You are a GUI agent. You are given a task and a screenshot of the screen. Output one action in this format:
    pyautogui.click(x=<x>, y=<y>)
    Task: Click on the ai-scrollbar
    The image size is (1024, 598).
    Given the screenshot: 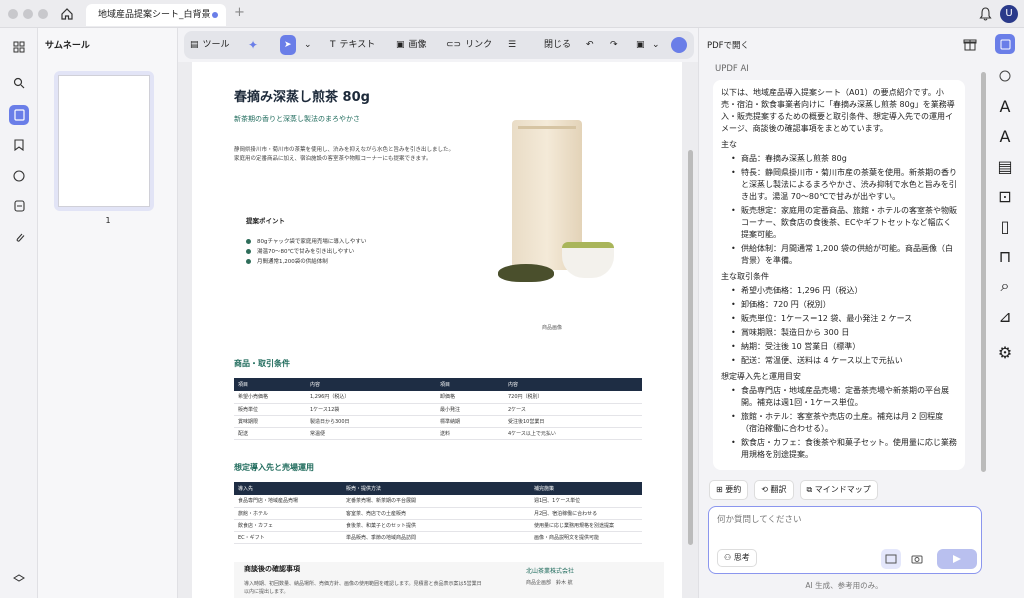 What is the action you would take?
    pyautogui.click(x=983, y=272)
    